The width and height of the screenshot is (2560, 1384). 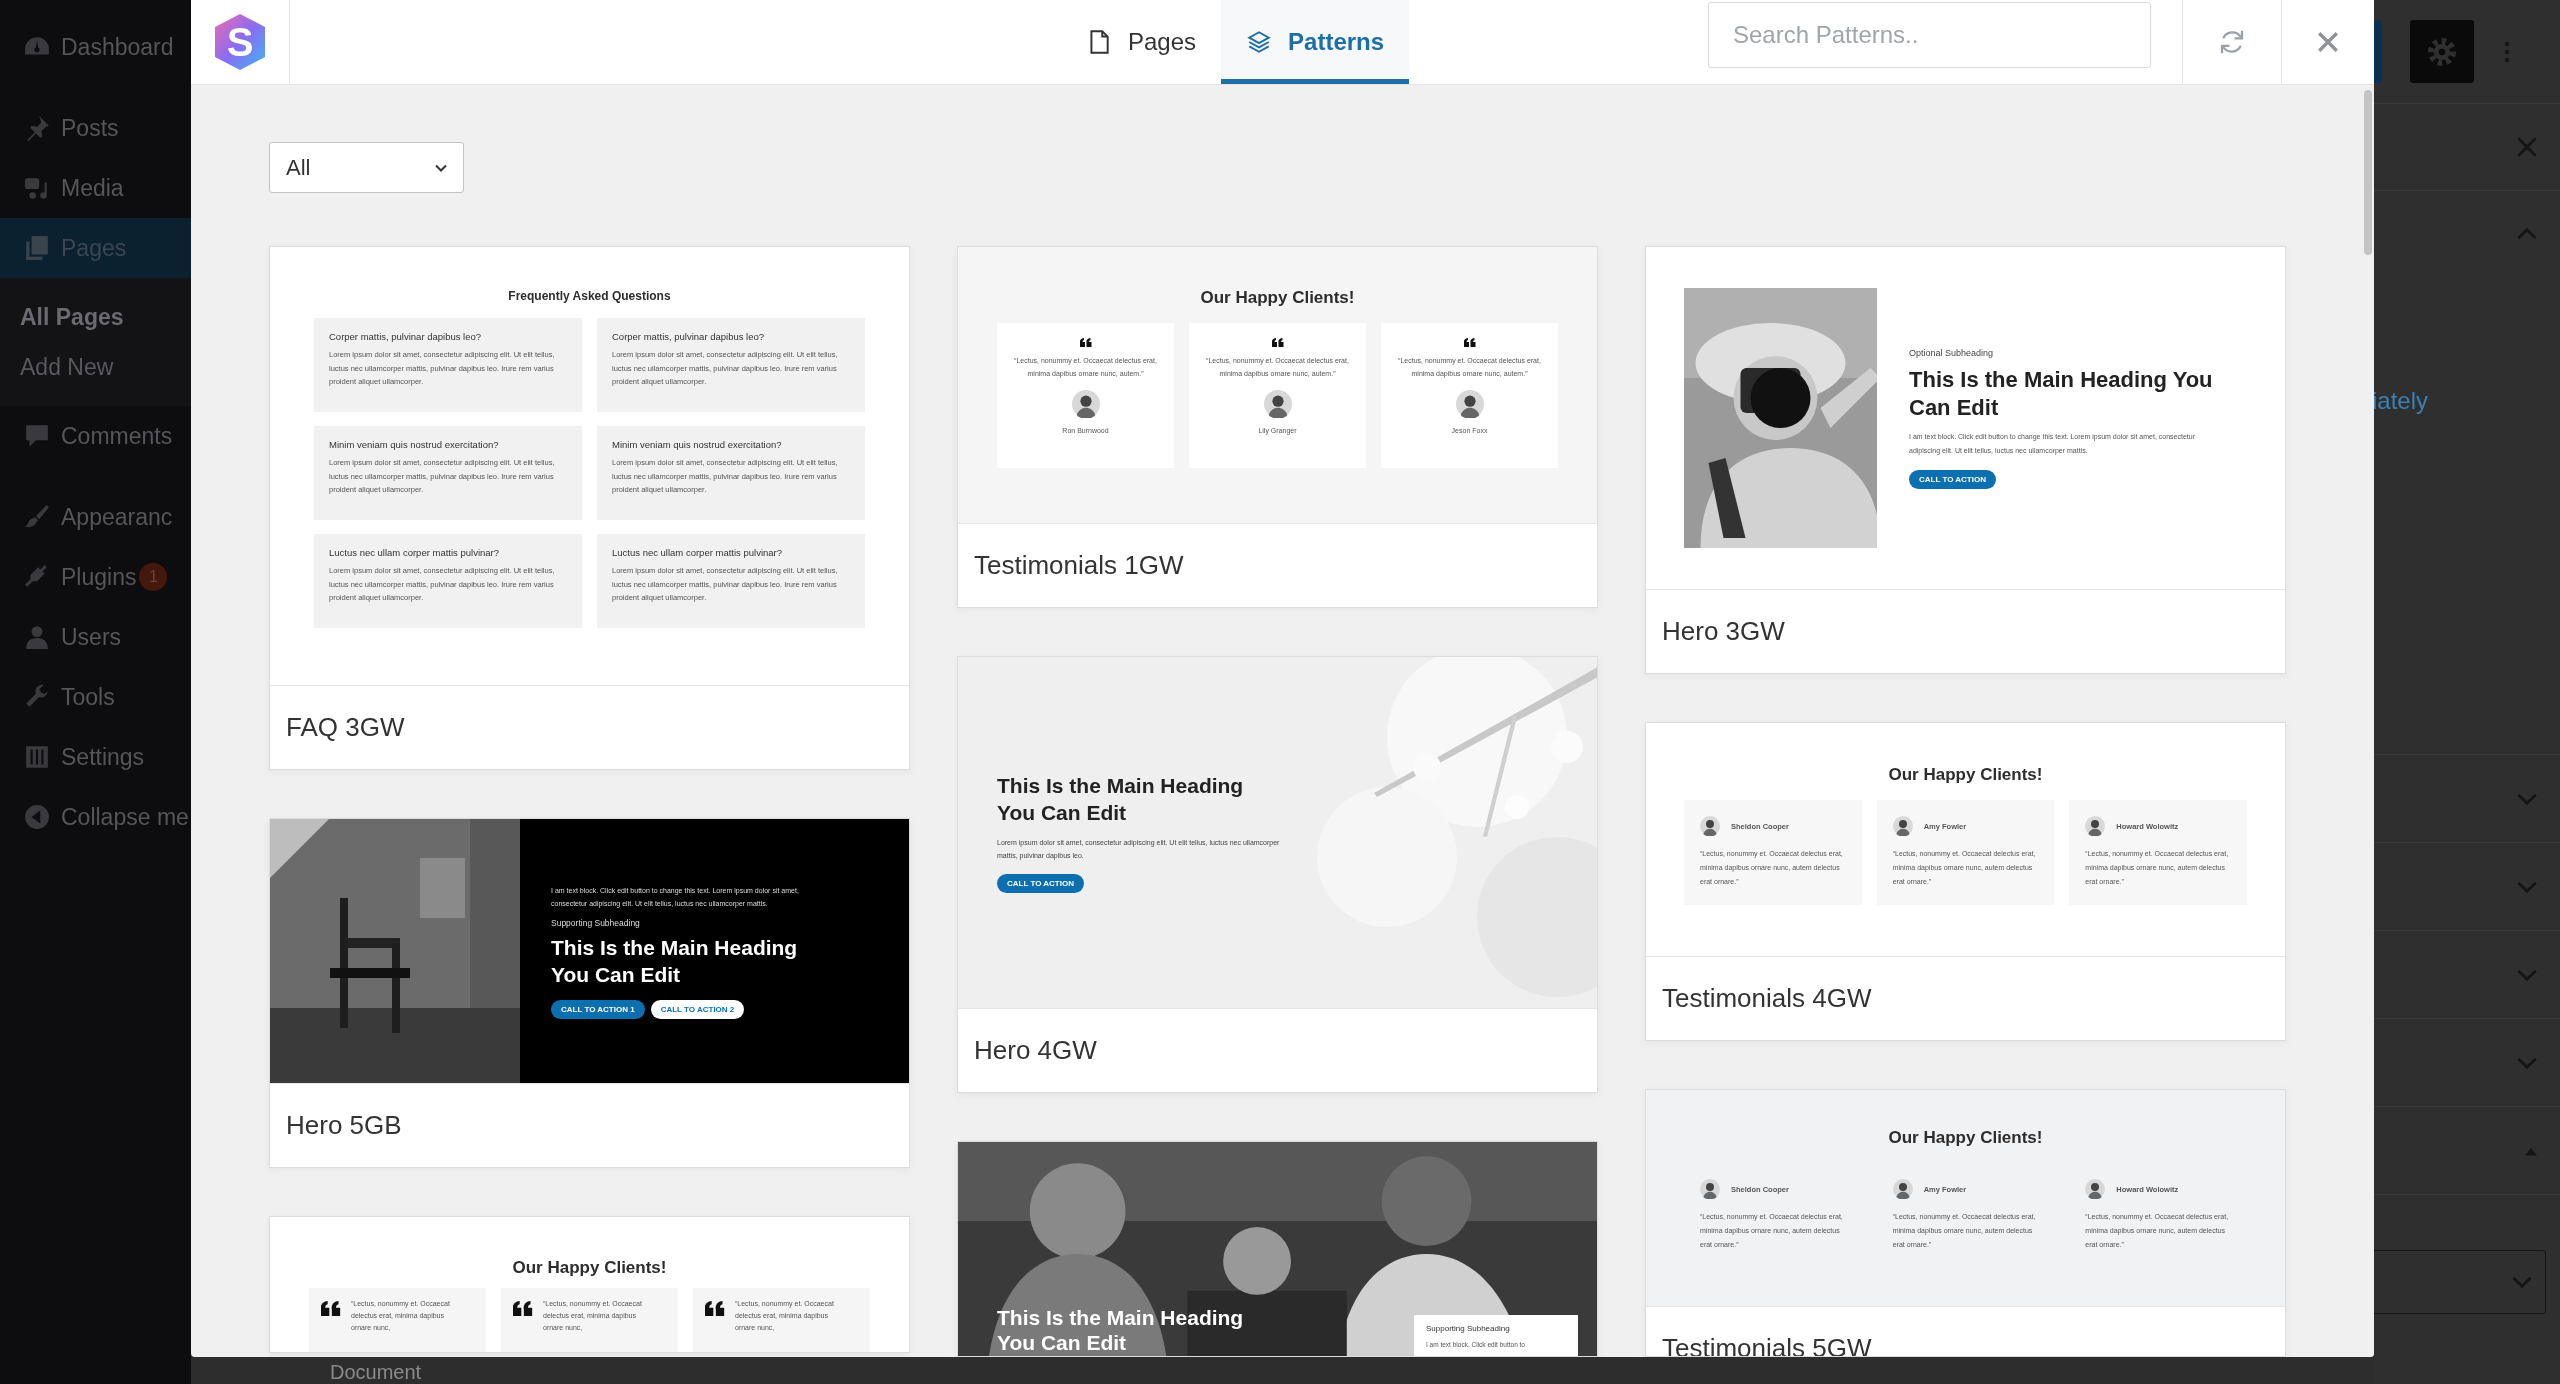 What do you see at coordinates (37, 188) in the screenshot?
I see `media-icon` at bounding box center [37, 188].